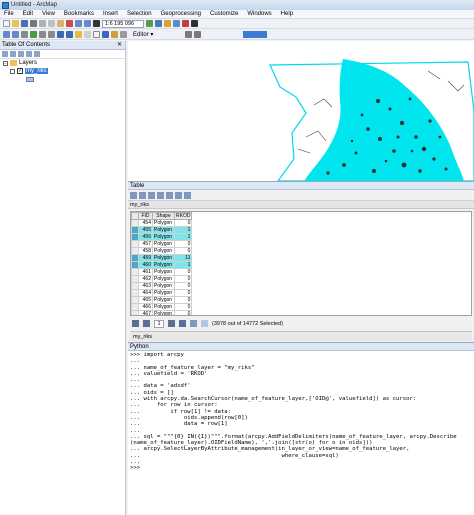 This screenshot has height=515, width=474. Describe the element at coordinates (224, 14) in the screenshot. I see `menu-customize: Customize` at that location.